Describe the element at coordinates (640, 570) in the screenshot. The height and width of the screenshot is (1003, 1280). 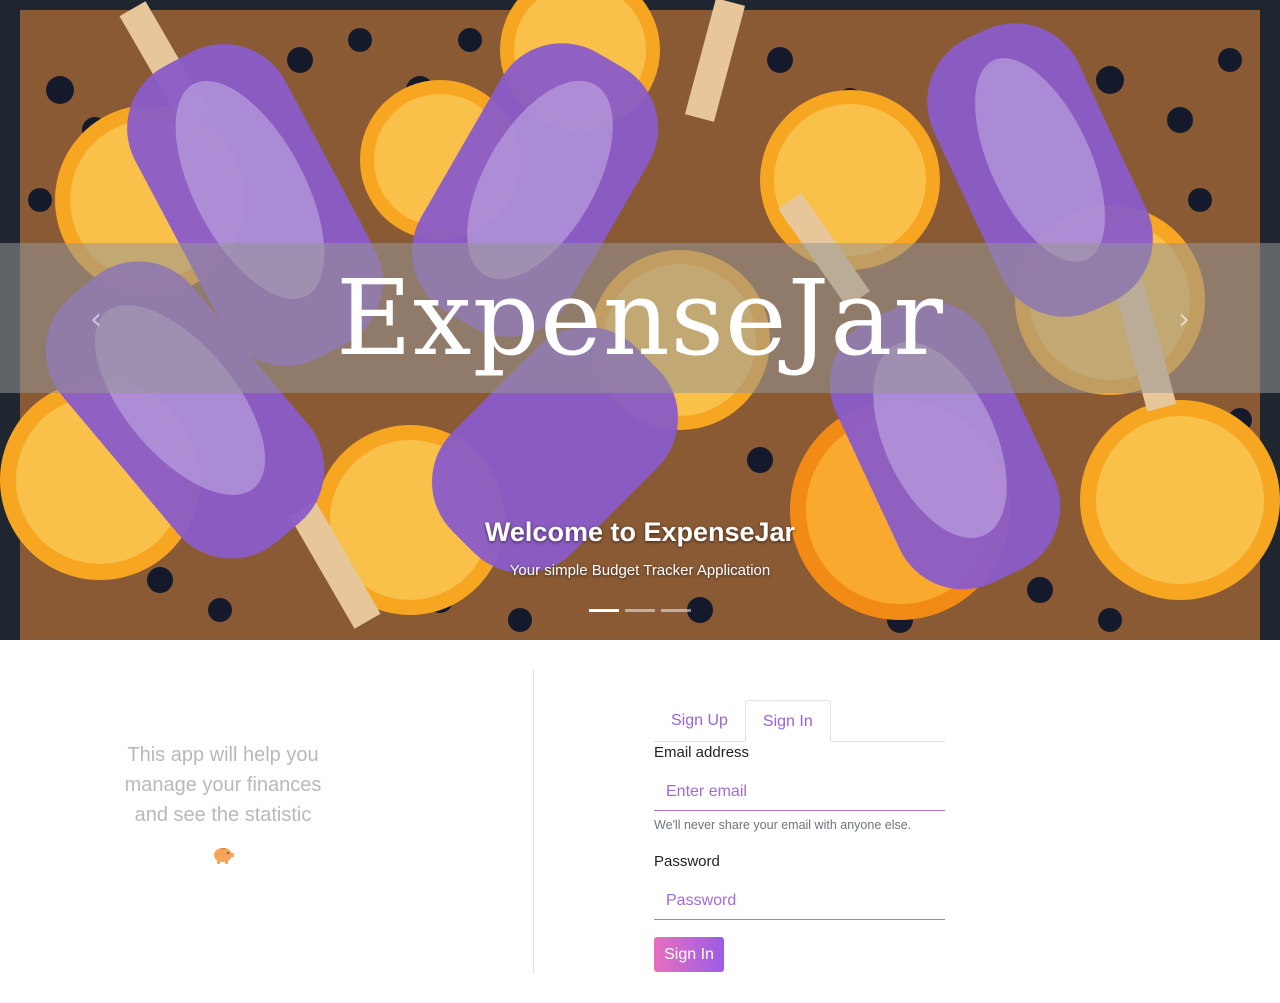
I see `carousel-caption-text: Your simple Budget Tracker Application` at that location.